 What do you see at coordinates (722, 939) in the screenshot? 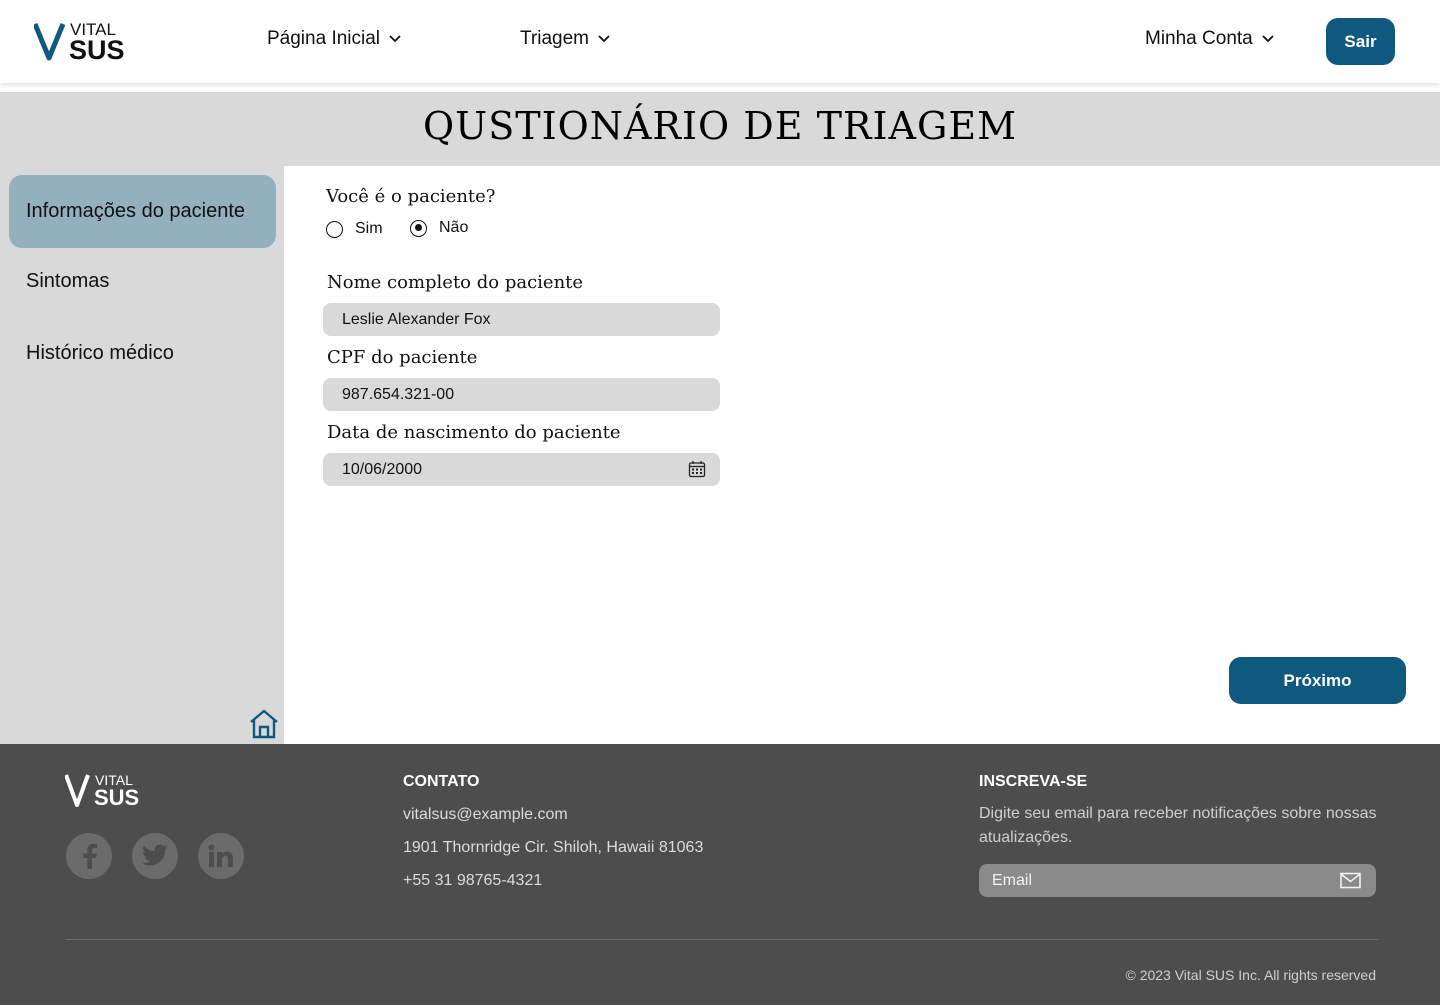
I see `footer-divider` at bounding box center [722, 939].